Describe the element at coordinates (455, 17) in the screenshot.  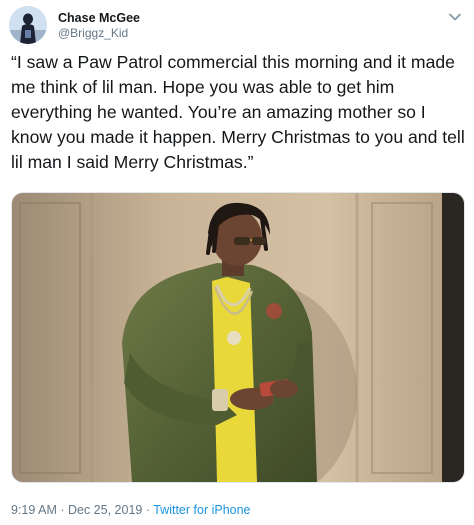
I see `chevron-down-icon` at that location.